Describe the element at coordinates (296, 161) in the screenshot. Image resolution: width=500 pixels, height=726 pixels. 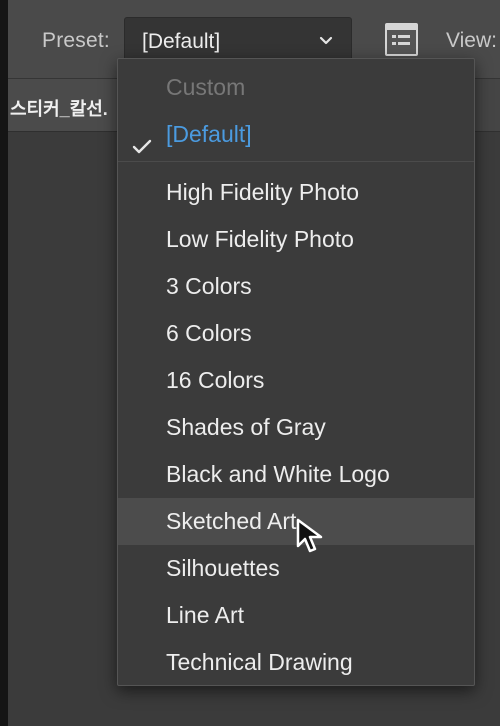
I see `menu-divider` at that location.